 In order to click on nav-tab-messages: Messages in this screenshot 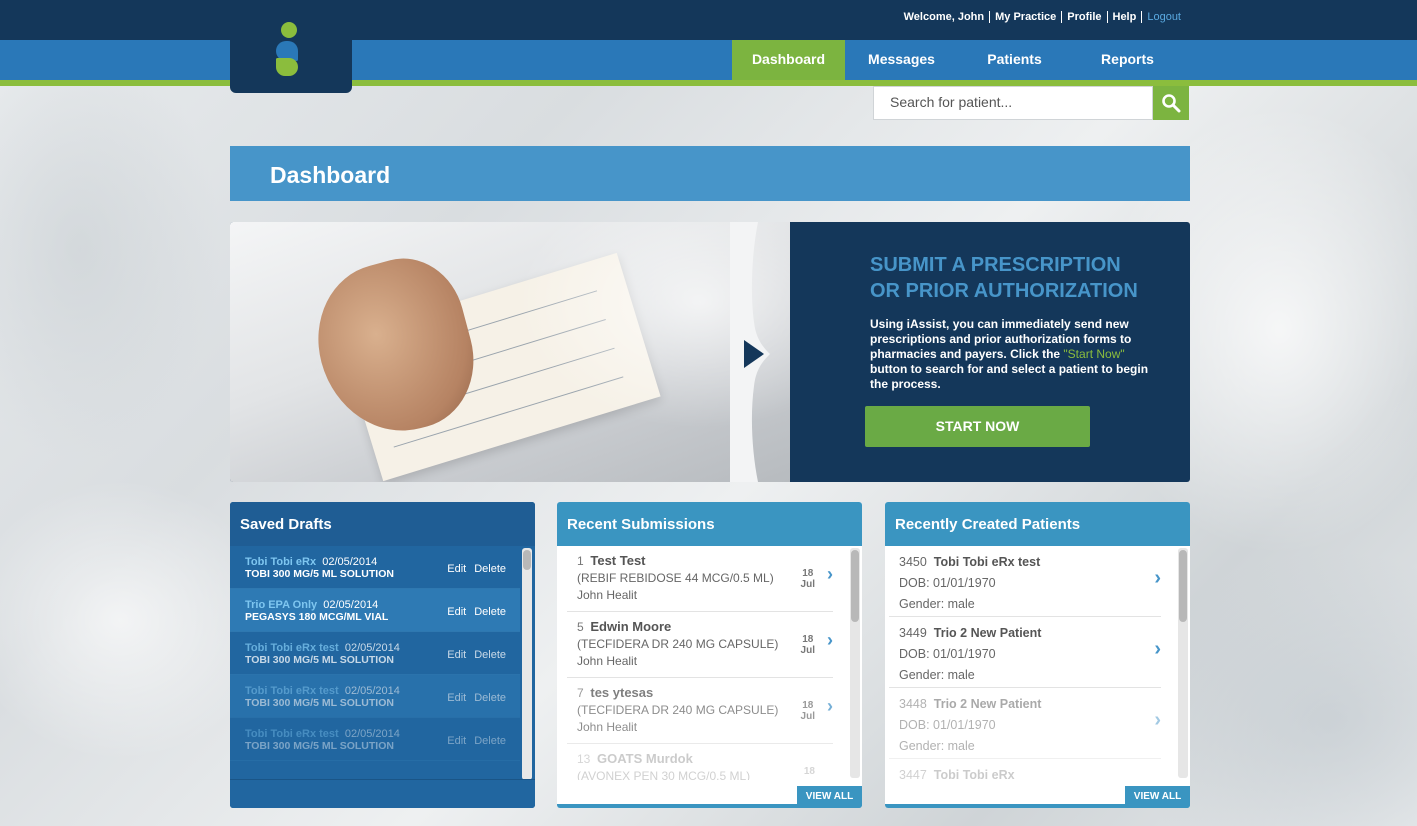, I will do `click(901, 60)`.